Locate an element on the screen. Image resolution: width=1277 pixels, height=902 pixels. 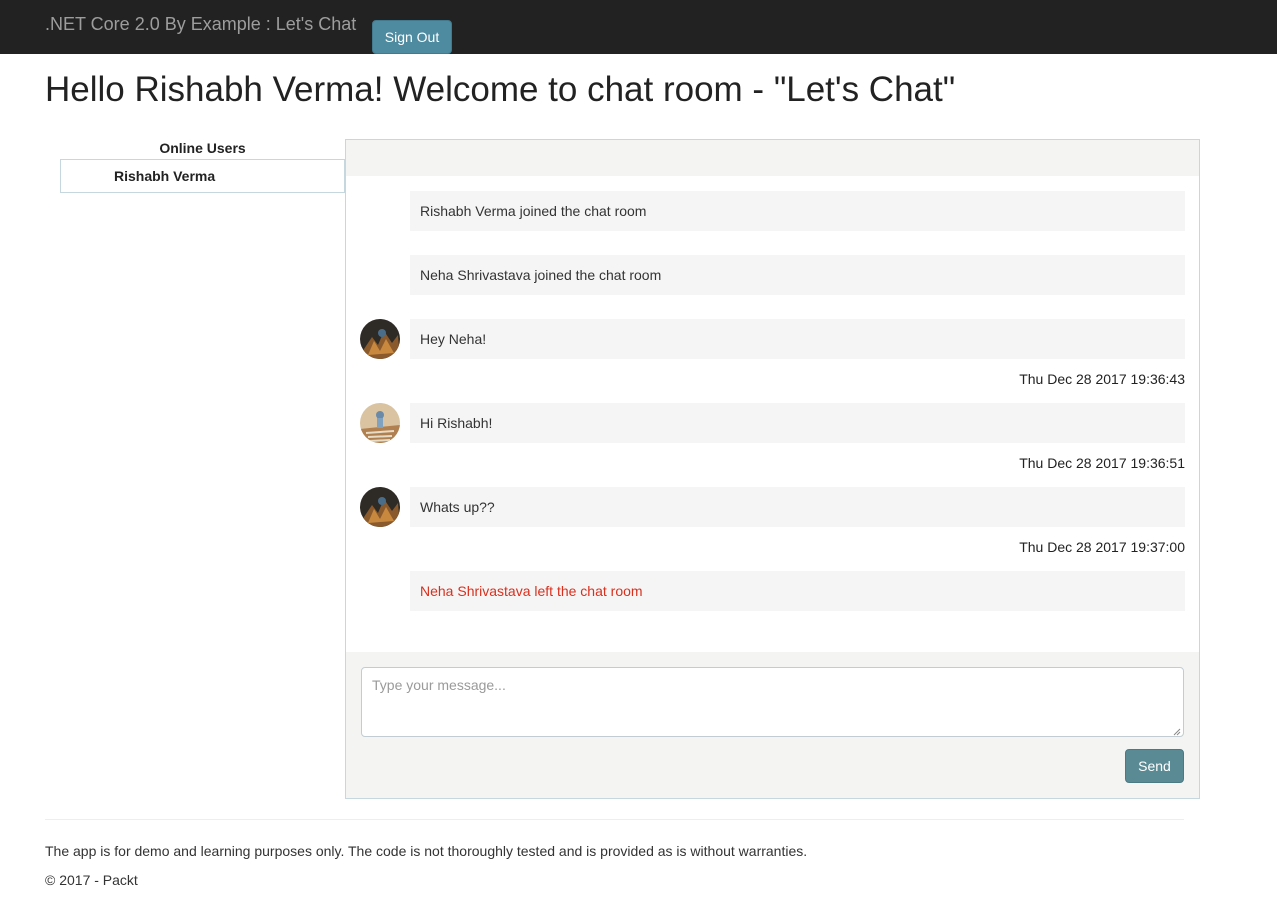
system-left-message: Neha Shrivastava left the chat room is located at coordinates (797, 591).